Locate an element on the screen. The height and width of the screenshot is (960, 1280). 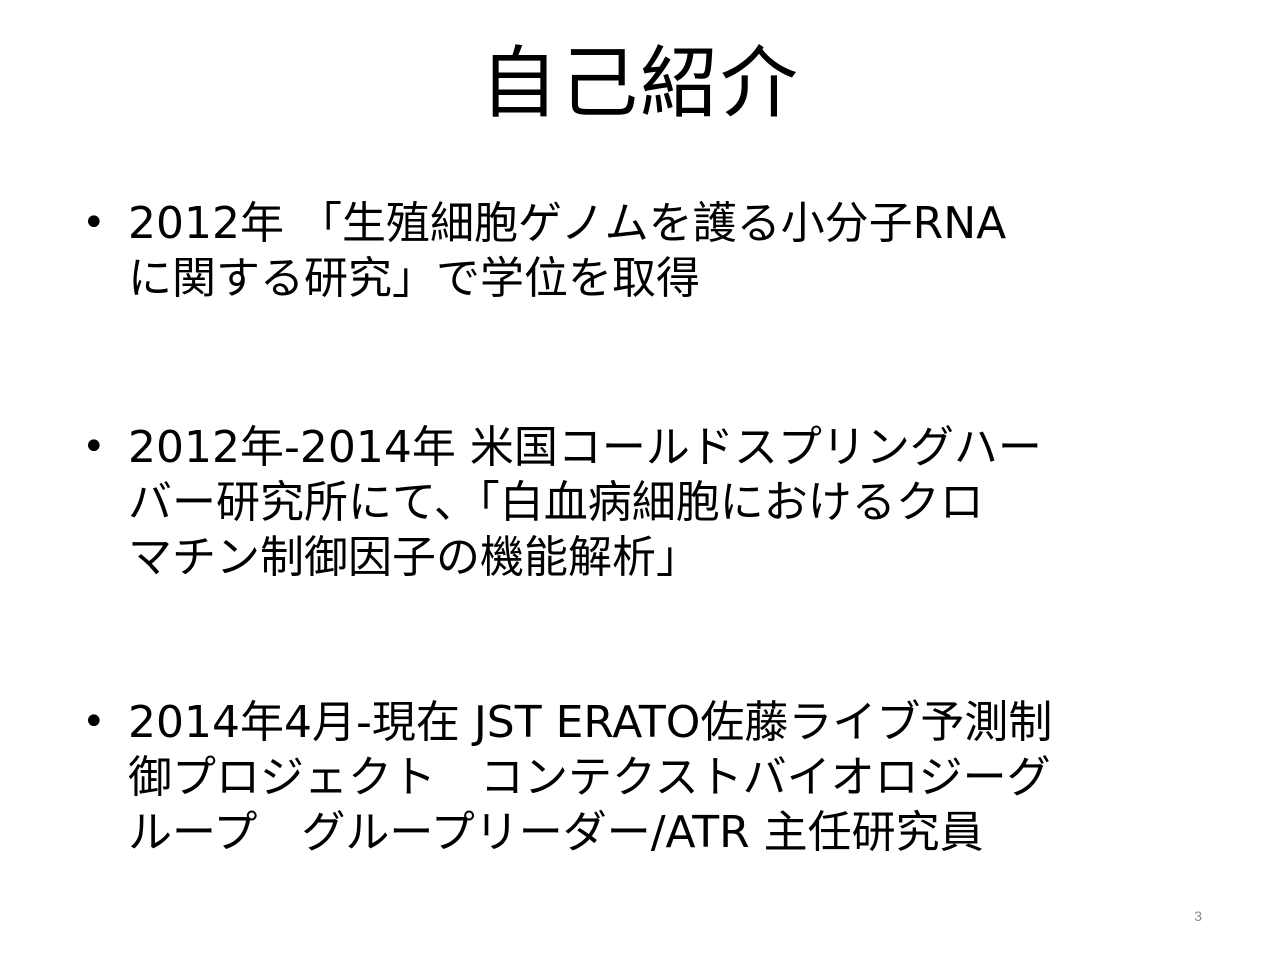
slide-title: 自己紹介 is located at coordinates (639, 84).